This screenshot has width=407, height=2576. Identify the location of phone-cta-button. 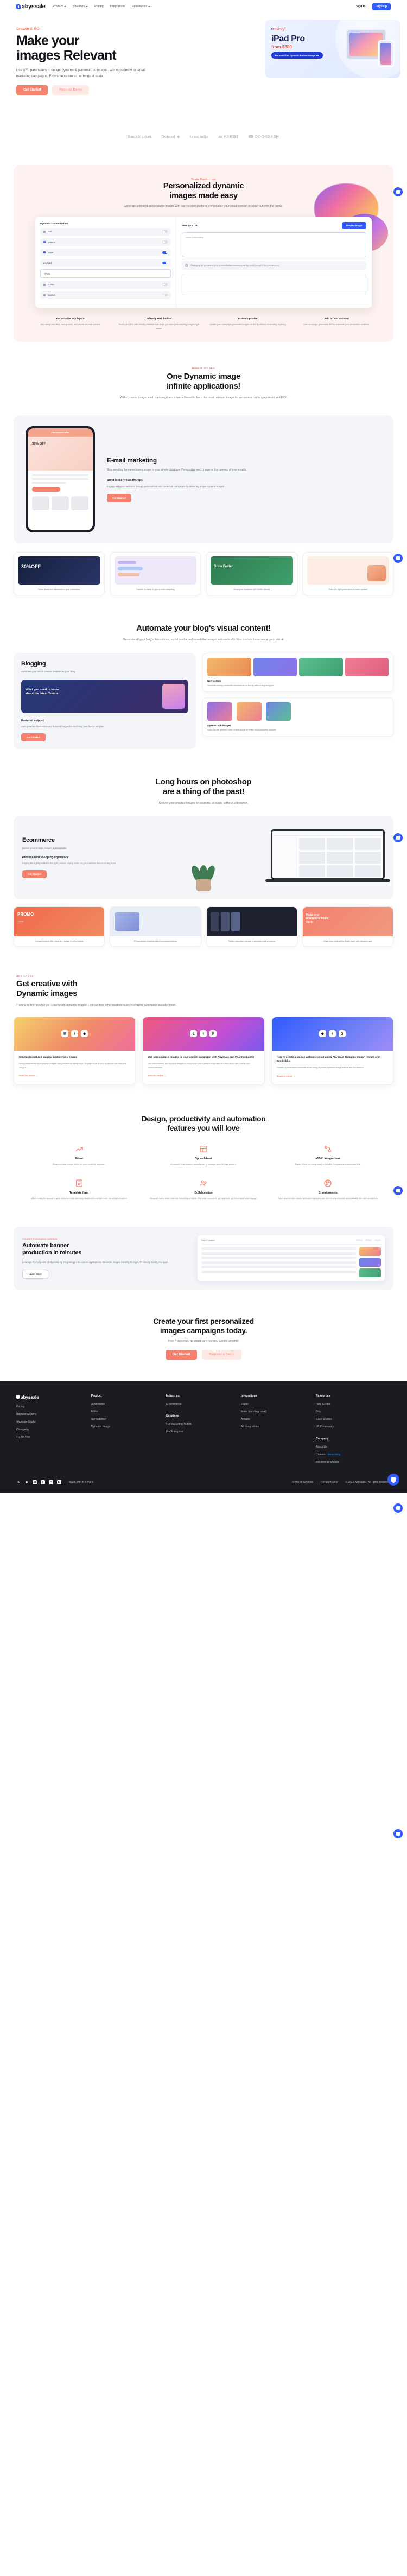
(46, 489).